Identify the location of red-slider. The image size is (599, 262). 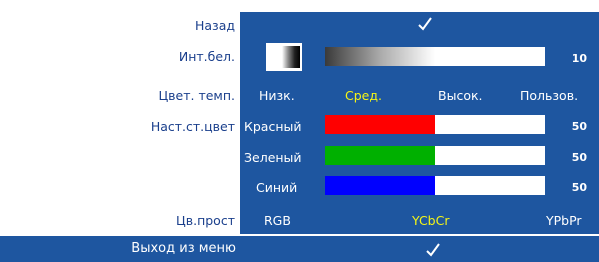
(435, 124).